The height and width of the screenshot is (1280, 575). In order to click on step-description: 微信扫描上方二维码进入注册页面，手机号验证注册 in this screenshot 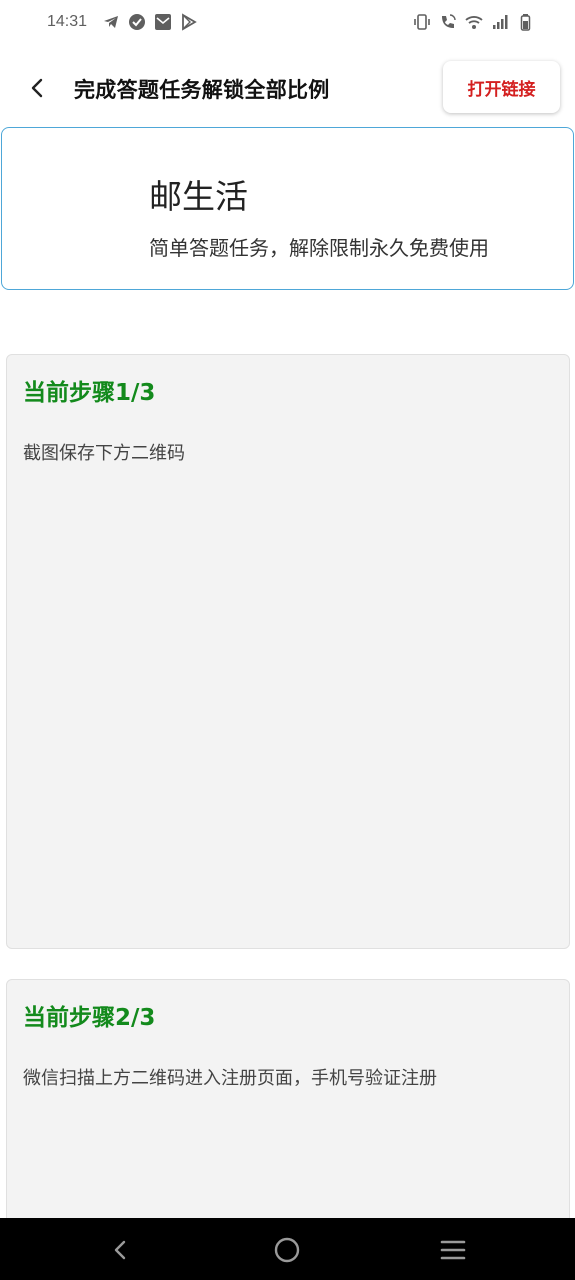, I will do `click(230, 1078)`.